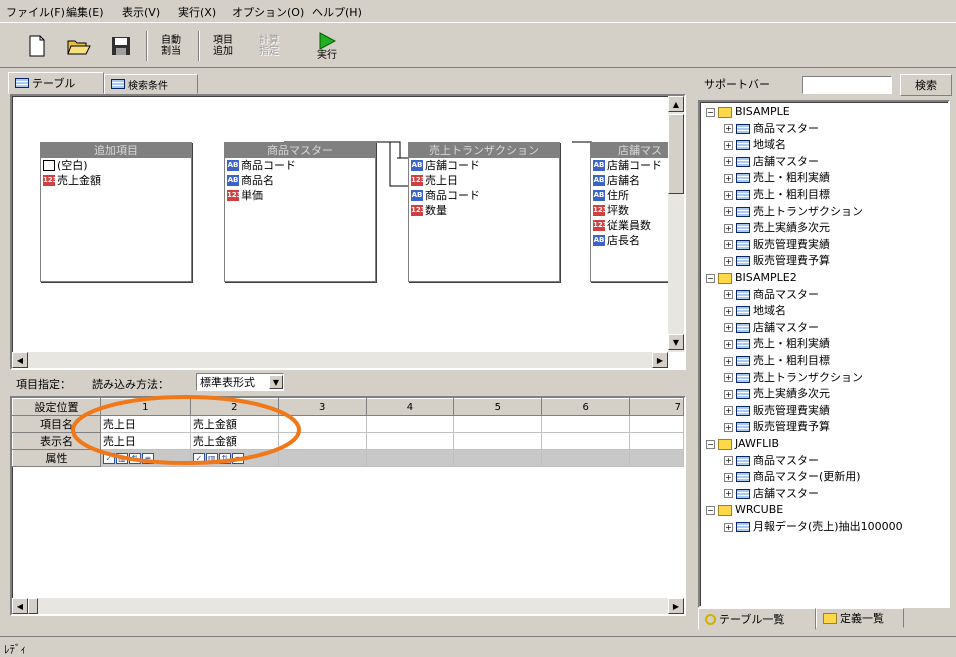 The height and width of the screenshot is (657, 956). I want to click on field-row: AB 商品名, so click(300, 180).